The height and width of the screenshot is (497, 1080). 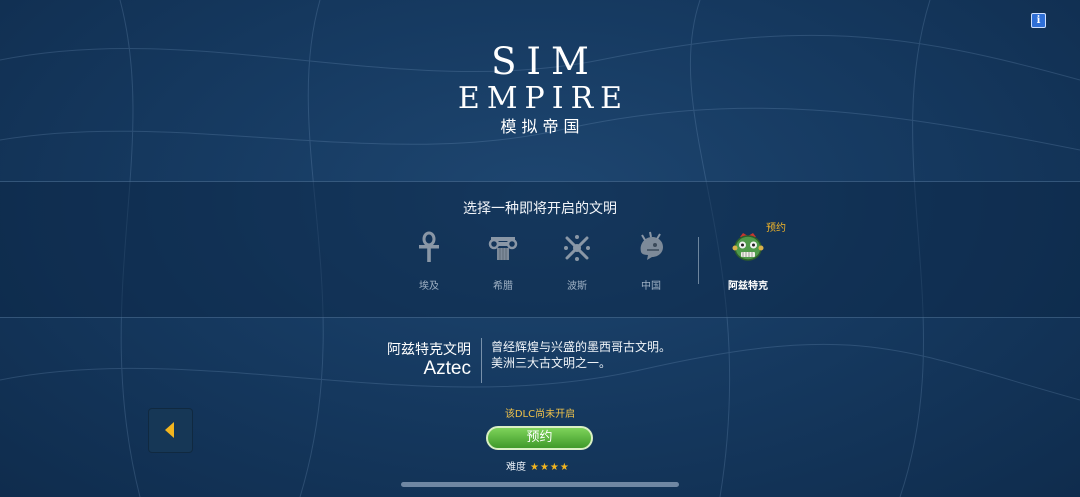 I want to click on home-indicator-bar, so click(x=540, y=484).